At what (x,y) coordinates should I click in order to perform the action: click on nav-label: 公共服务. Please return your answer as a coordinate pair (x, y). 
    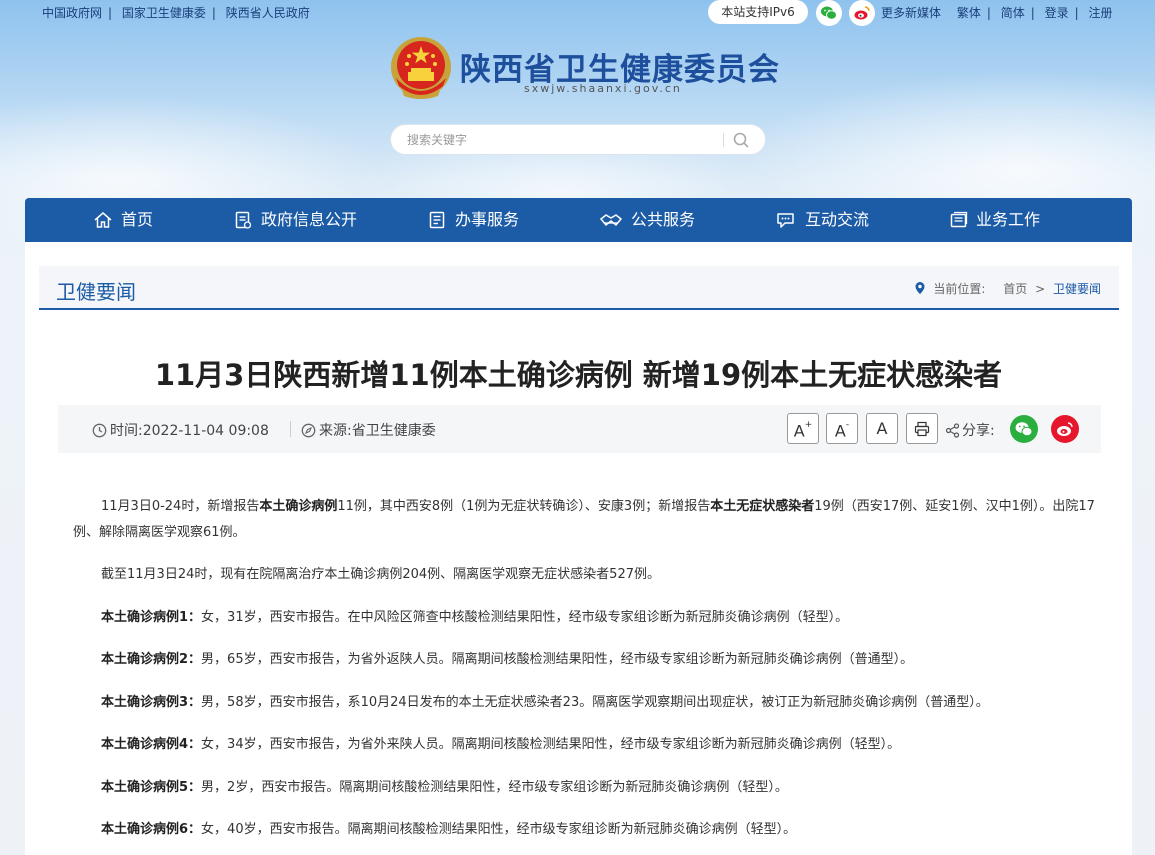
    Looking at the image, I should click on (663, 219).